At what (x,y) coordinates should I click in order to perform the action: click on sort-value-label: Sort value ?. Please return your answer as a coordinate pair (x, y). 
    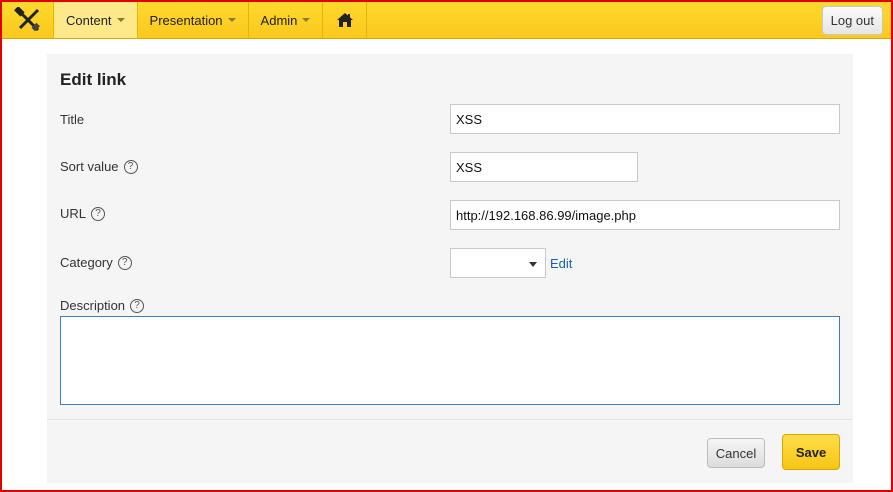
    Looking at the image, I should click on (99, 166).